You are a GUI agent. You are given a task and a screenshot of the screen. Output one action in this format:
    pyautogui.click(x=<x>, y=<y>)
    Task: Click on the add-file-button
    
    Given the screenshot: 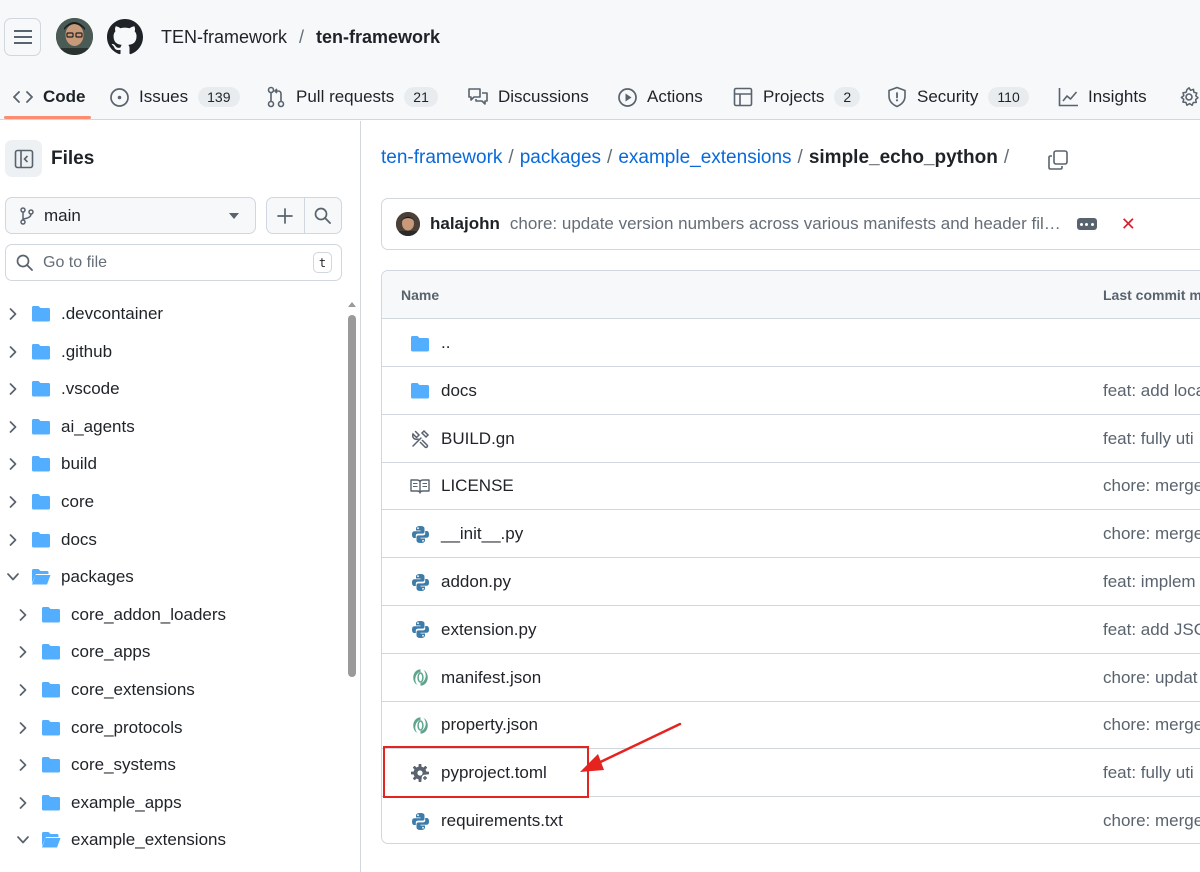 What is the action you would take?
    pyautogui.click(x=285, y=215)
    